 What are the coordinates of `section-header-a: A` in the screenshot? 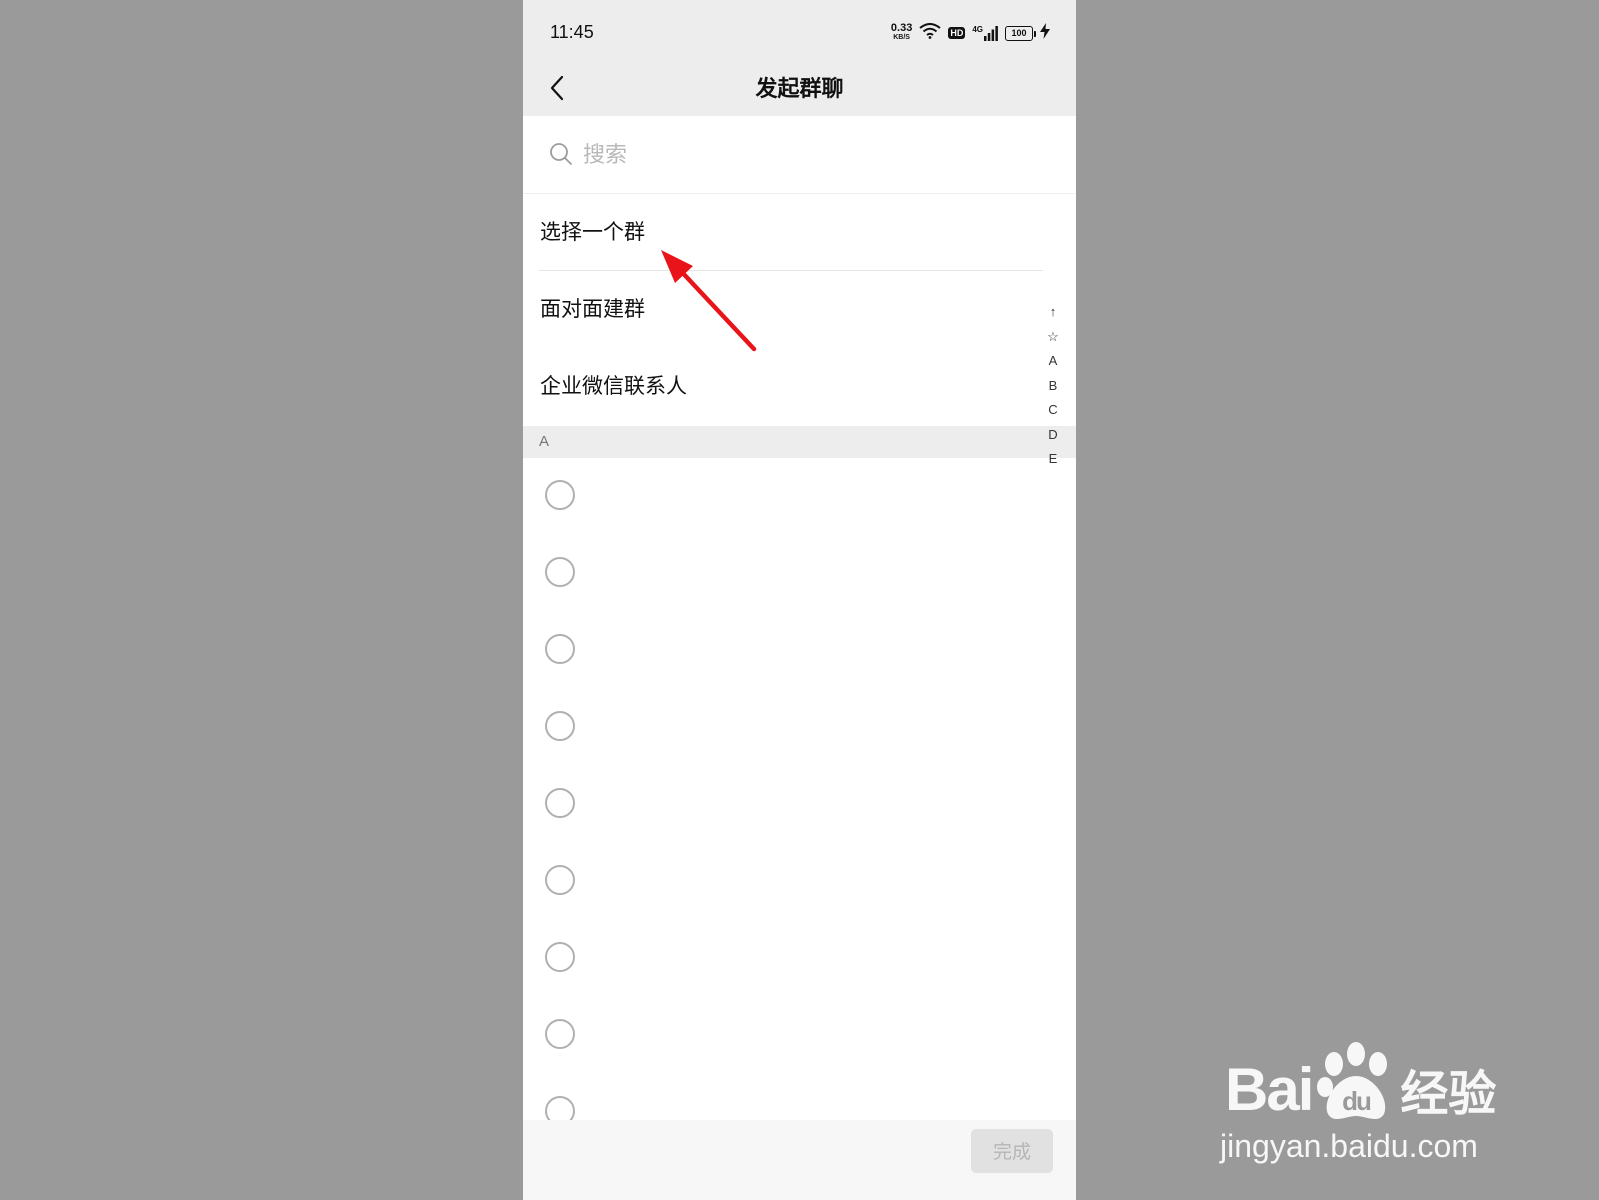 It's located at (799, 442).